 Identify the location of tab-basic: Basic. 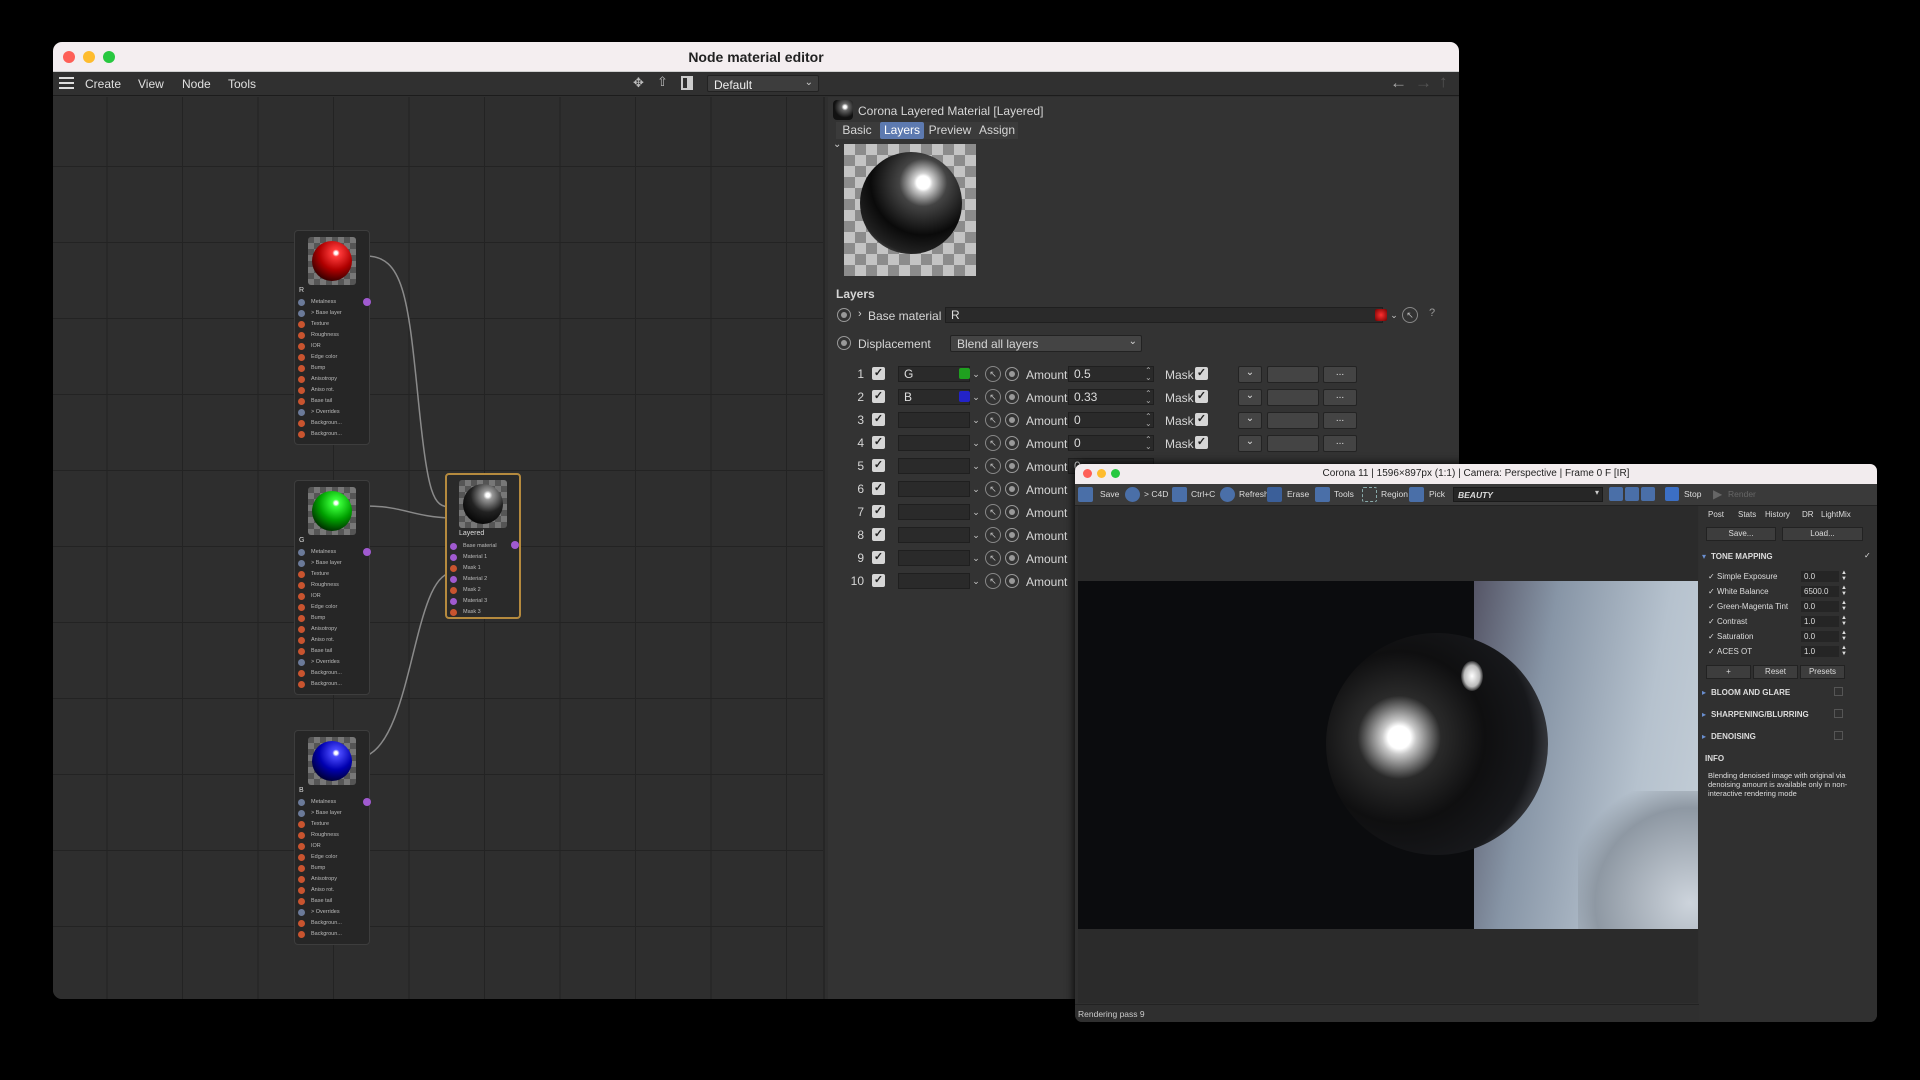
(857, 130).